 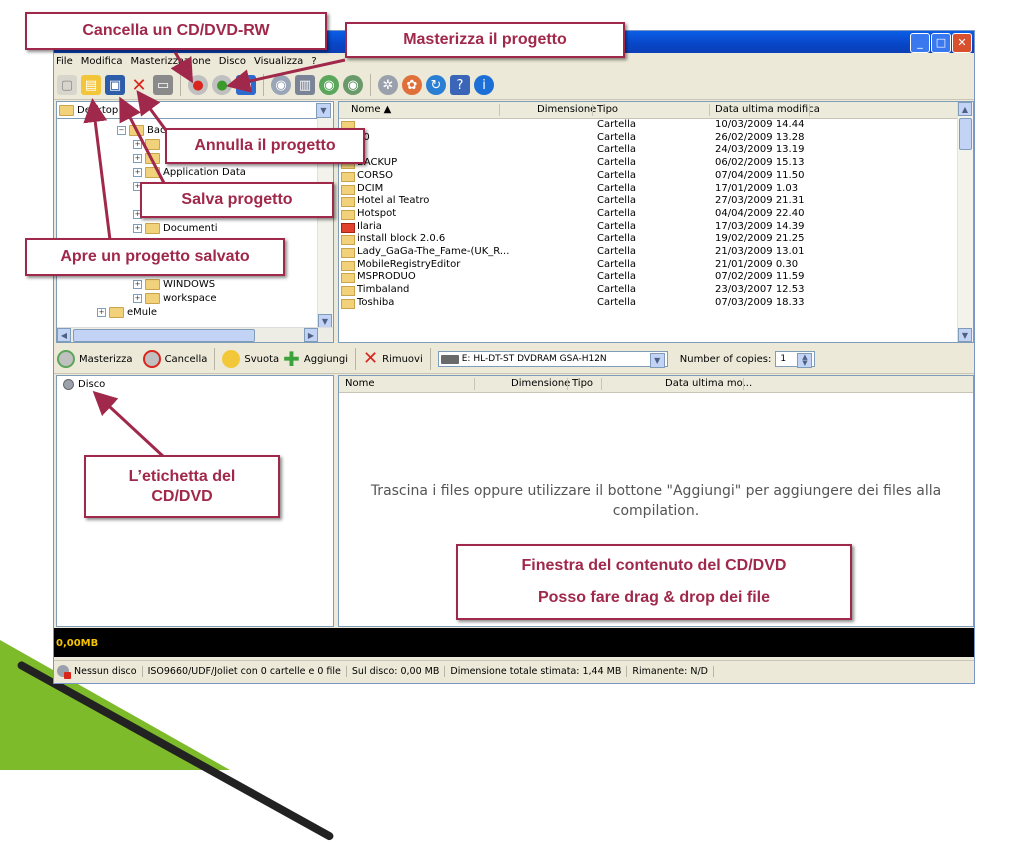 I want to click on callout-content-window-line2: Posso fare drag & drop dei file, so click(x=654, y=597).